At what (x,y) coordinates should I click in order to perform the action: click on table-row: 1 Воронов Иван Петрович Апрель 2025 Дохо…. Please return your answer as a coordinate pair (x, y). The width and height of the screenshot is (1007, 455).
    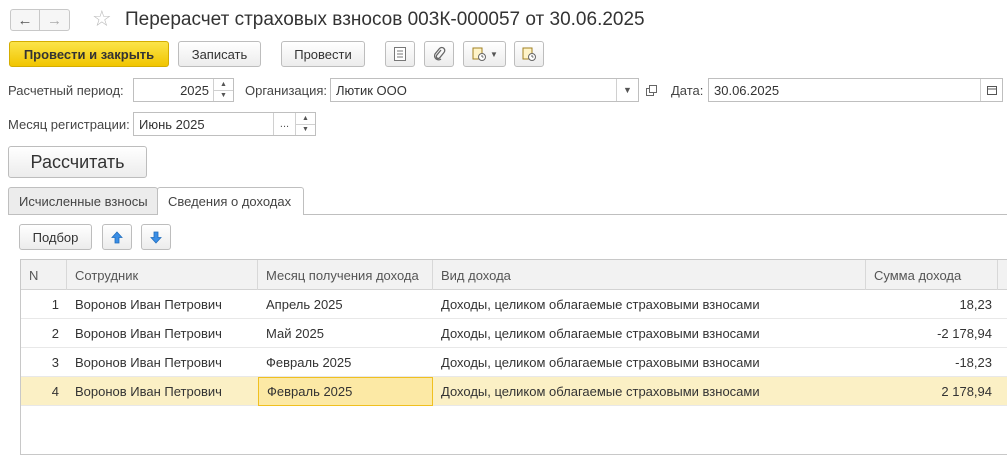
    Looking at the image, I should click on (514, 304).